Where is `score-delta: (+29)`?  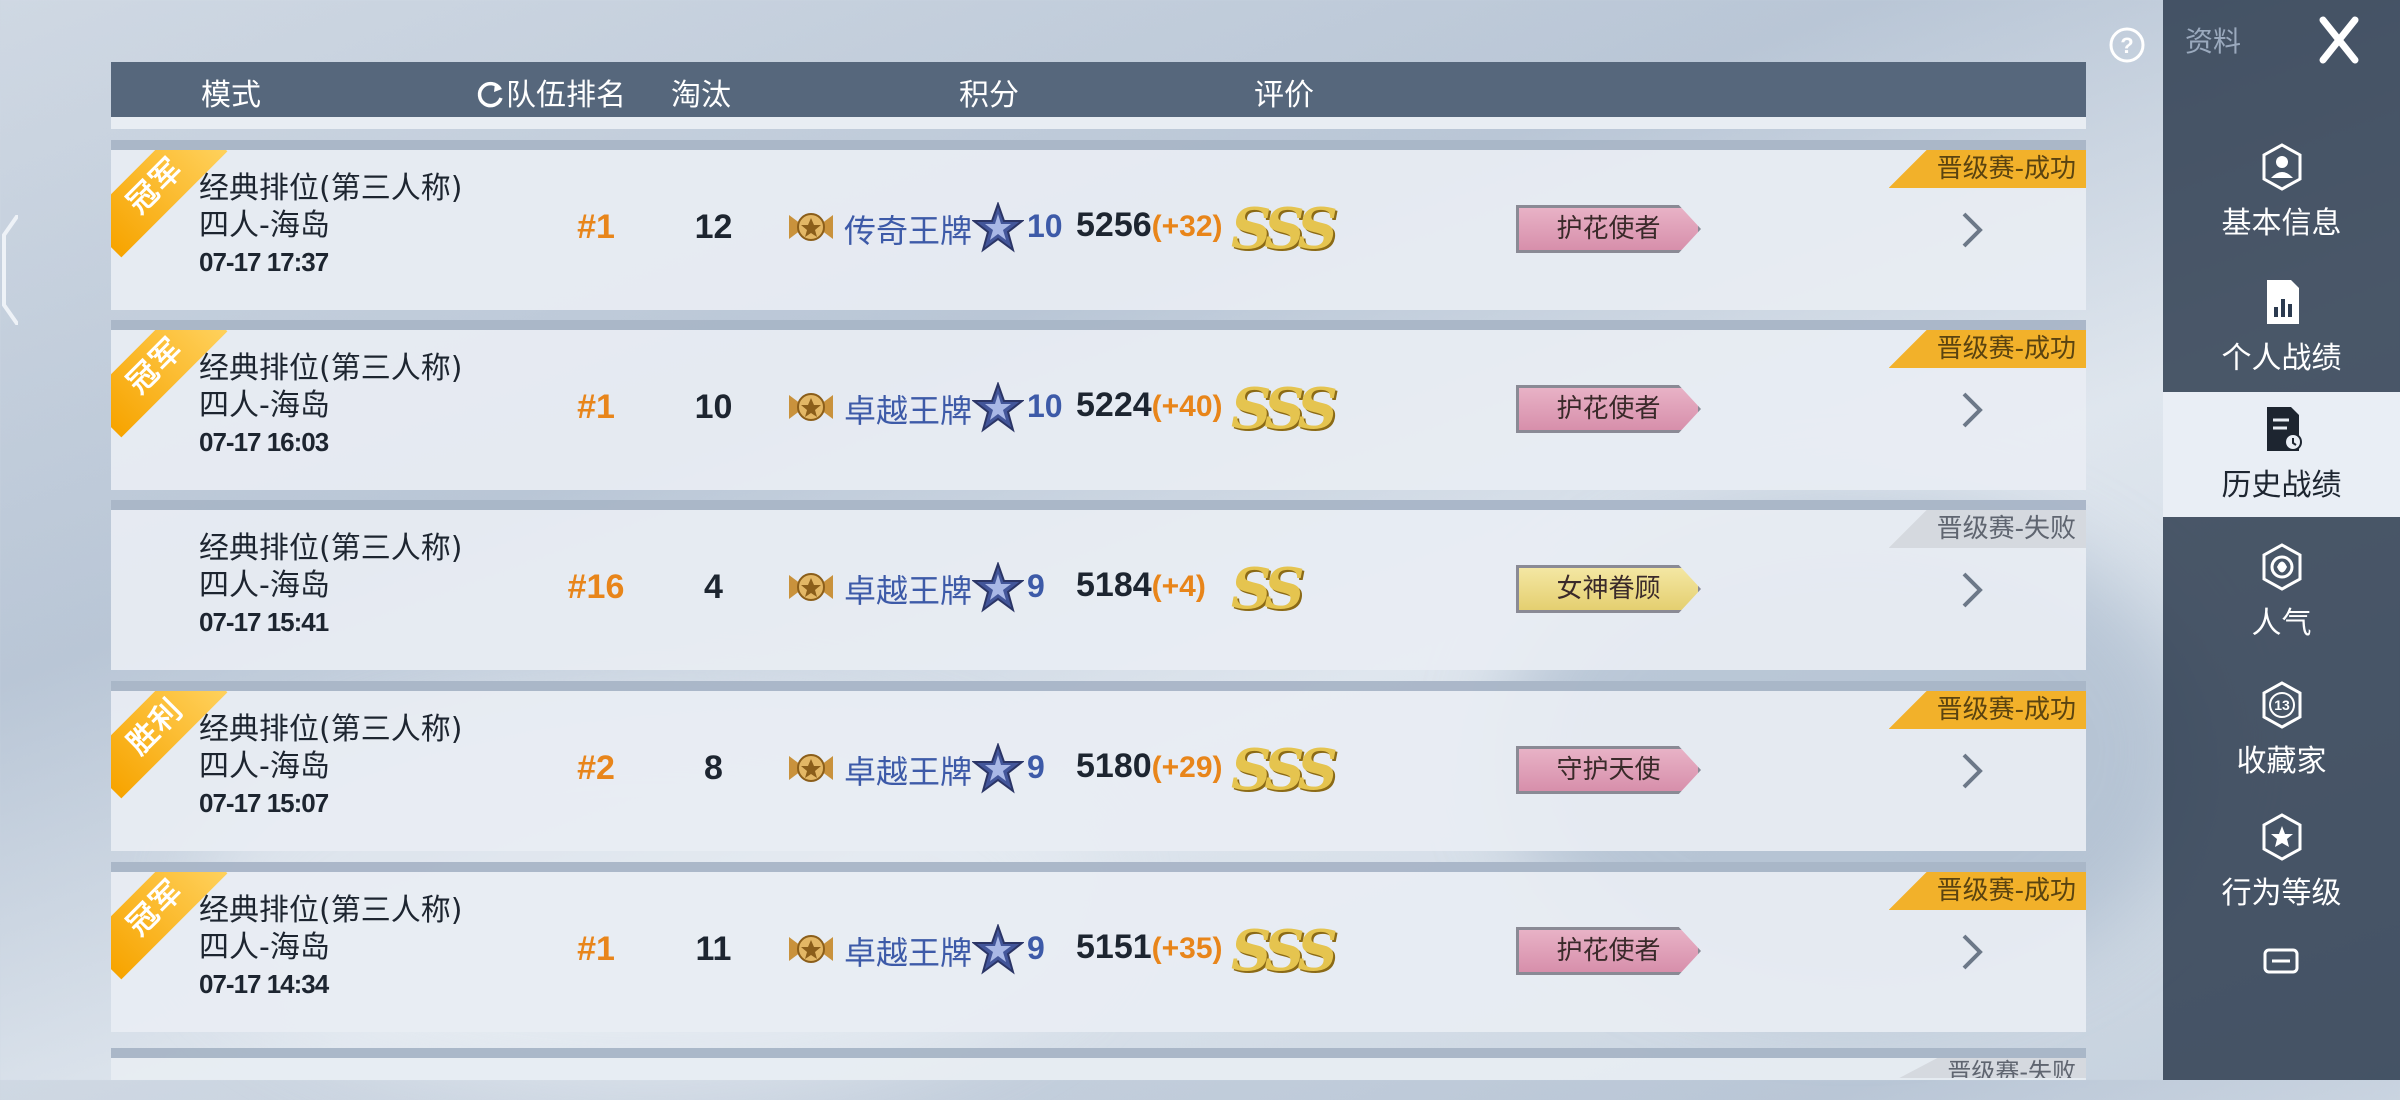
score-delta: (+29) is located at coordinates (1187, 767).